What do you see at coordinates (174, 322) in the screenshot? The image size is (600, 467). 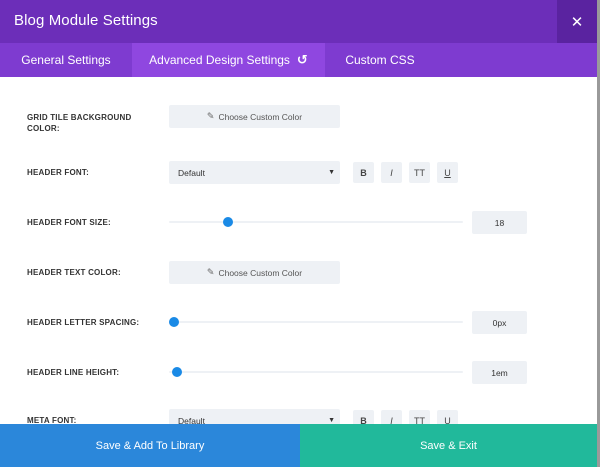 I see `header-letter-spacing-slider-handle` at bounding box center [174, 322].